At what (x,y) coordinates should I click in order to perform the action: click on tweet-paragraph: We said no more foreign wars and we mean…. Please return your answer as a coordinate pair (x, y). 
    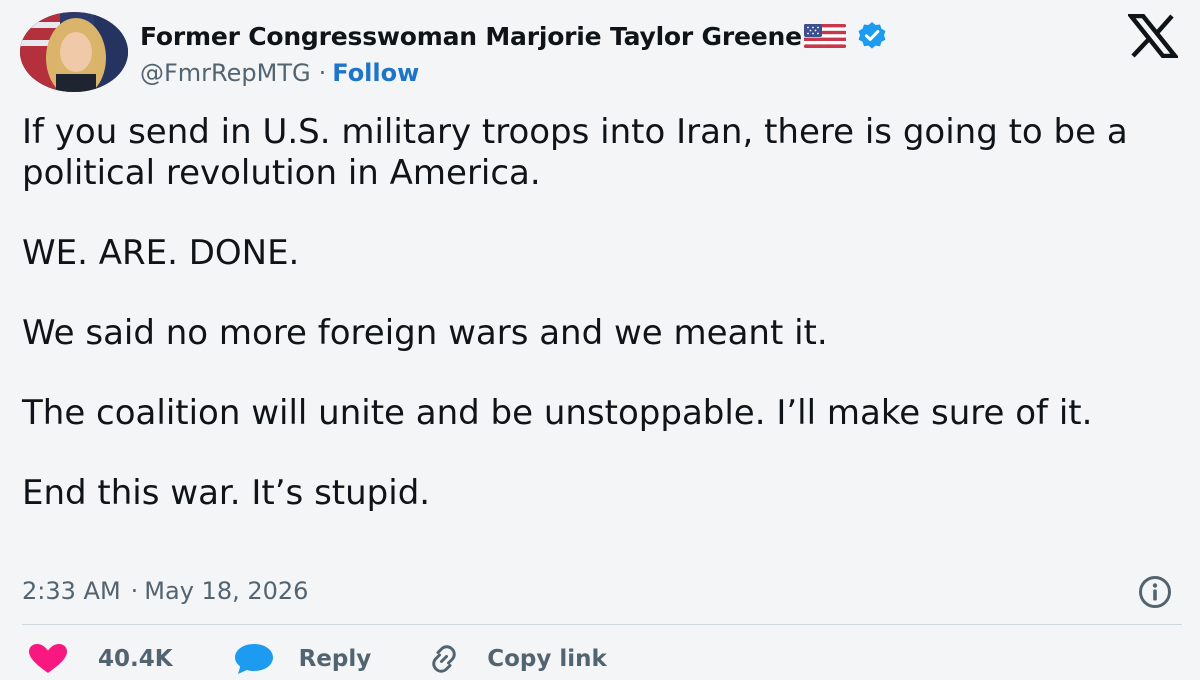
    Looking at the image, I should click on (425, 333).